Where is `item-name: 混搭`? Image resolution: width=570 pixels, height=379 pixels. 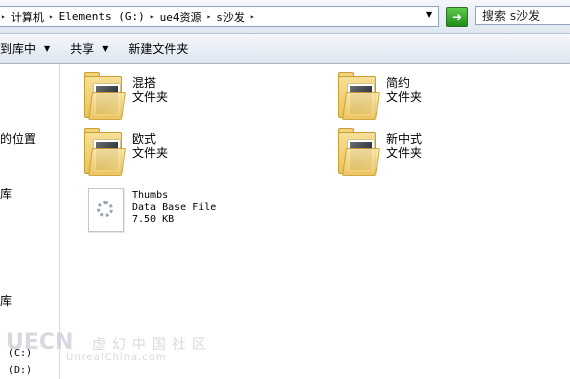 item-name: 混搭 is located at coordinates (144, 83).